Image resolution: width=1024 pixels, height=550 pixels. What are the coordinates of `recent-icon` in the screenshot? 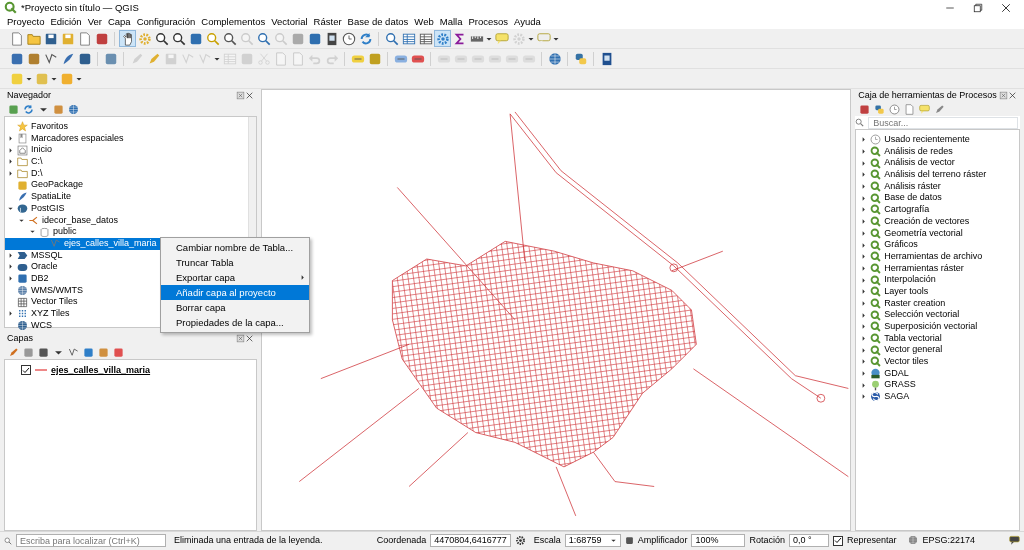 It's located at (876, 140).